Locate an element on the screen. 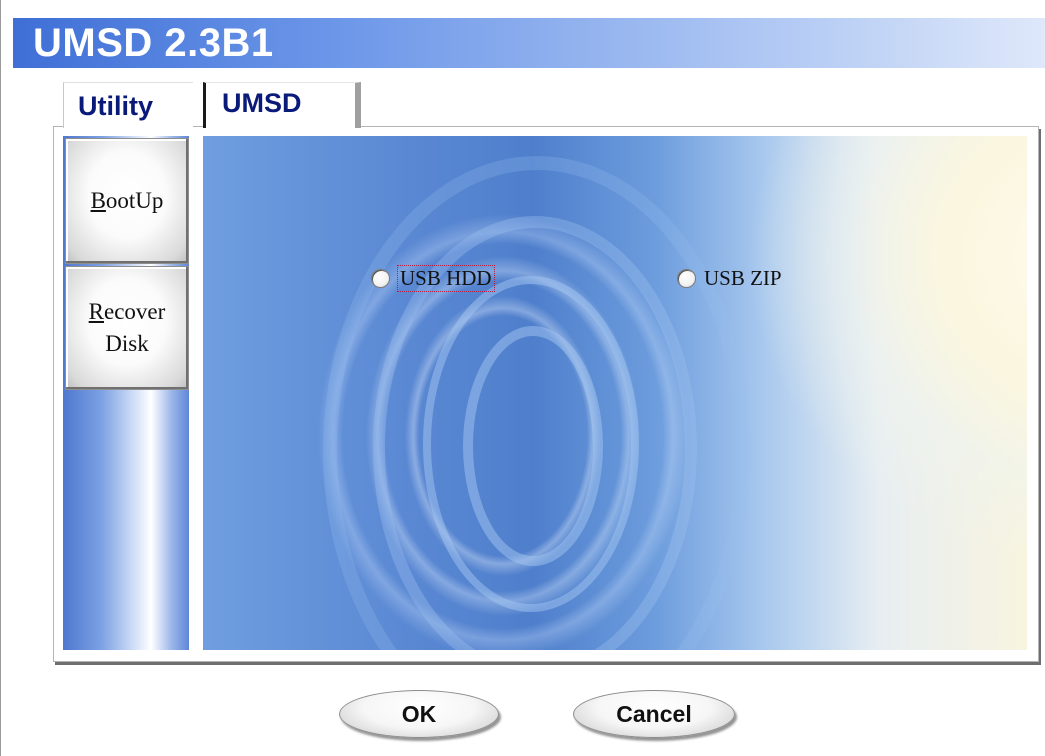 This screenshot has width=1045, height=756. bootup-button: BootUp is located at coordinates (127, 201).